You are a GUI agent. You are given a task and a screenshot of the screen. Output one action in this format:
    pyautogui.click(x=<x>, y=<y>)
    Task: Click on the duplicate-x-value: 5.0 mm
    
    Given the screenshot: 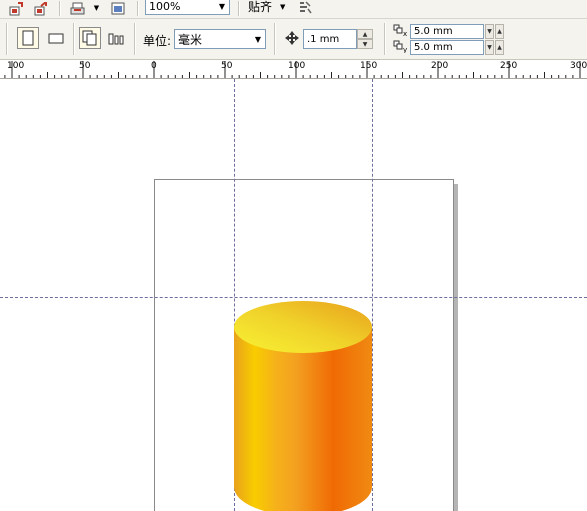 What is the action you would take?
    pyautogui.click(x=433, y=31)
    